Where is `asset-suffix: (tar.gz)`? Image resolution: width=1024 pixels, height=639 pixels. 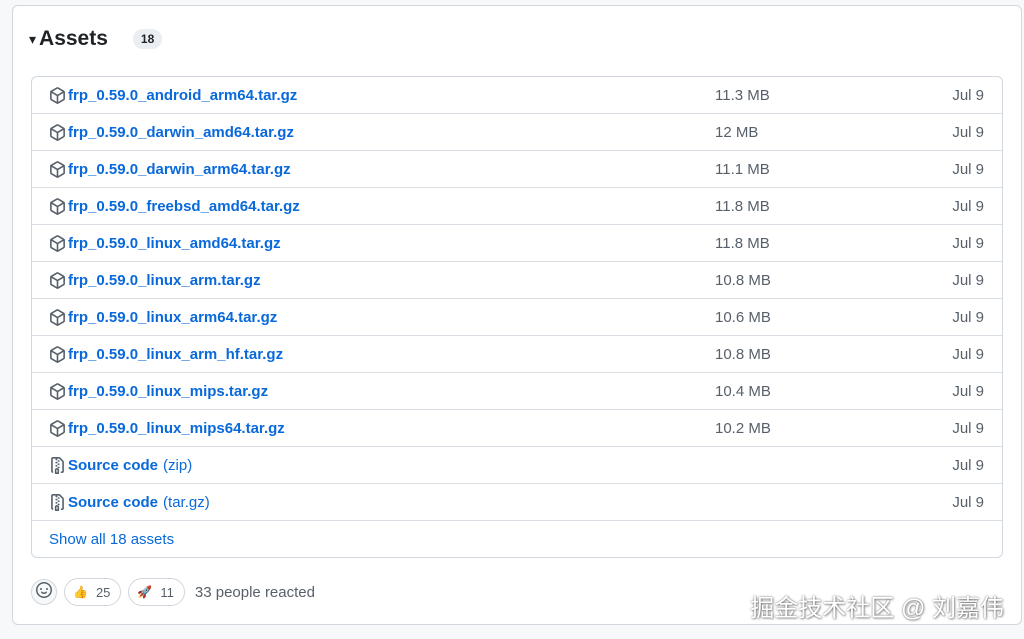
asset-suffix: (tar.gz) is located at coordinates (186, 502).